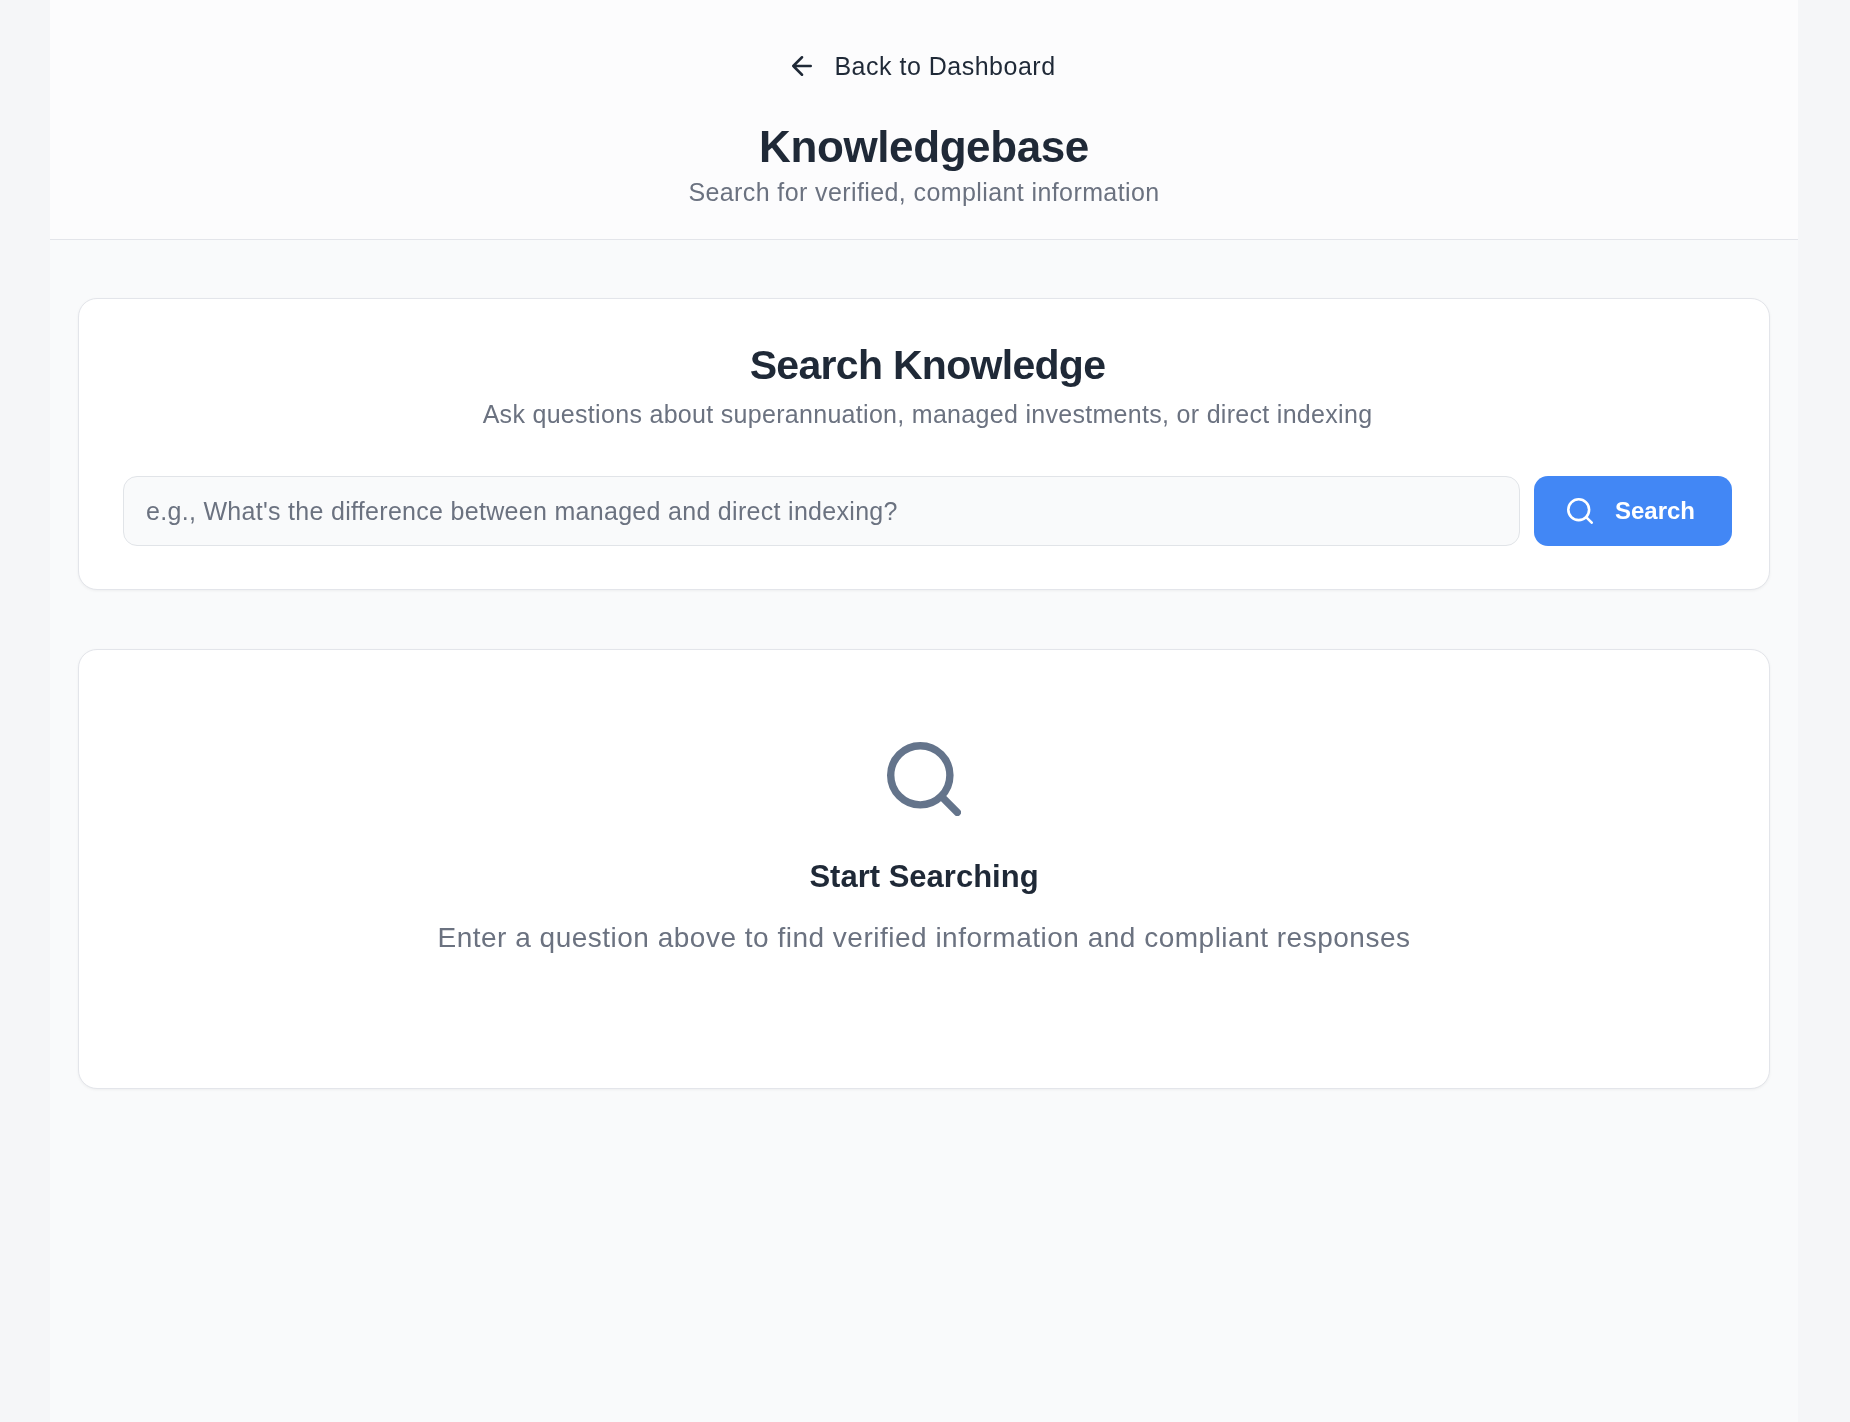 Image resolution: width=1850 pixels, height=1422 pixels. Describe the element at coordinates (927, 414) in the screenshot. I see `card-subtitle: Ask questions about superannuation, managed investments, or direct indexing` at that location.